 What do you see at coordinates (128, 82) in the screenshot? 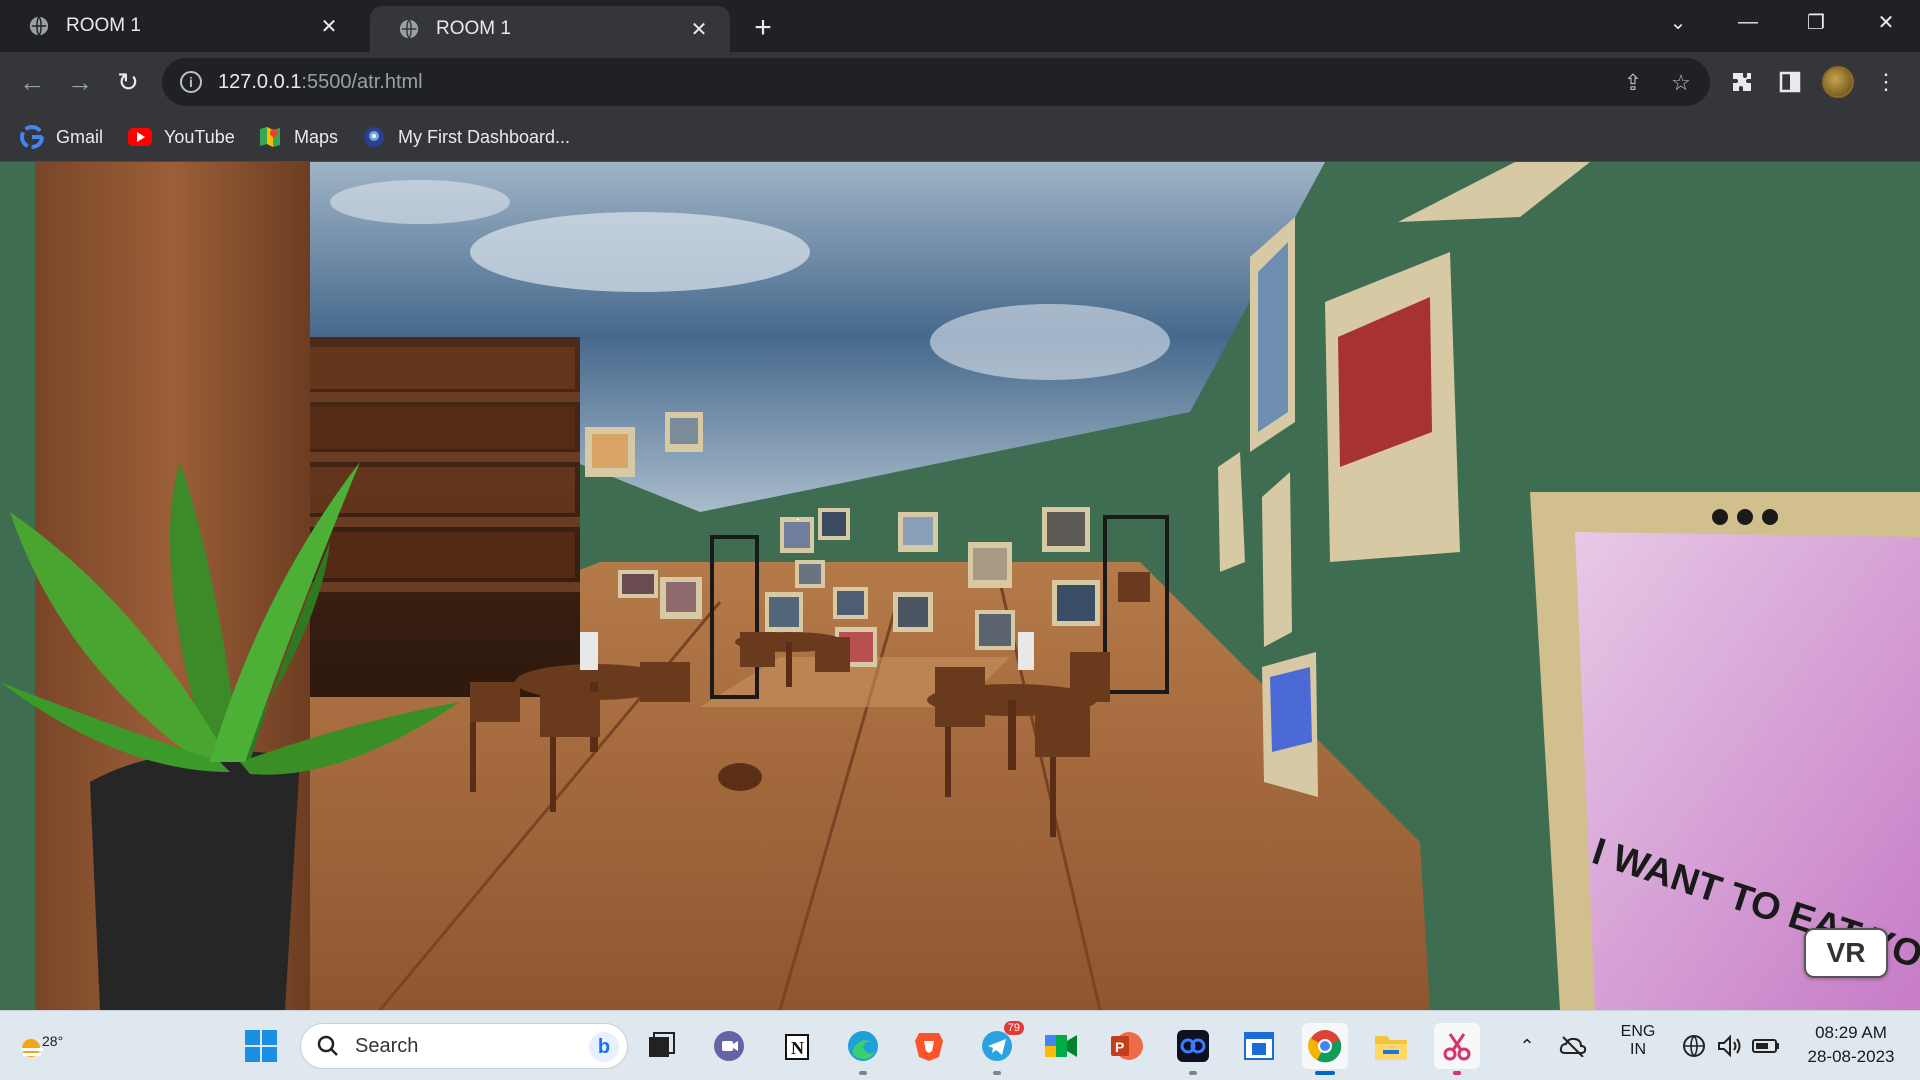
I see `reload-button: ↻` at bounding box center [128, 82].